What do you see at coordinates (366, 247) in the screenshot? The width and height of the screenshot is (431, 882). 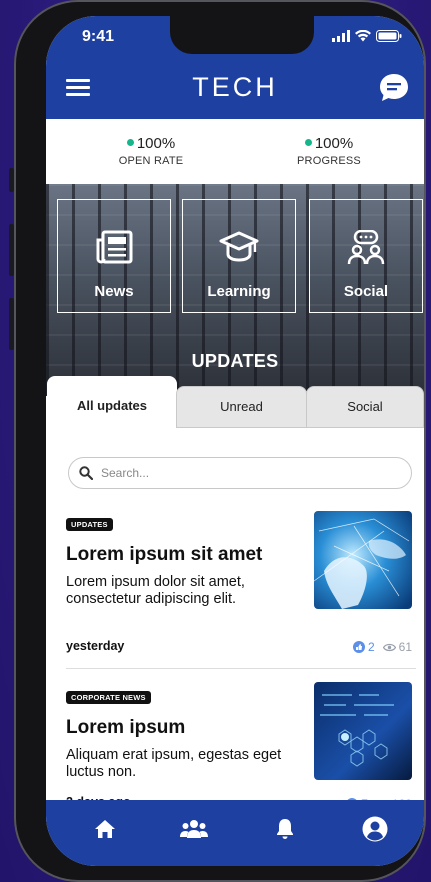 I see `people-chat-icon` at bounding box center [366, 247].